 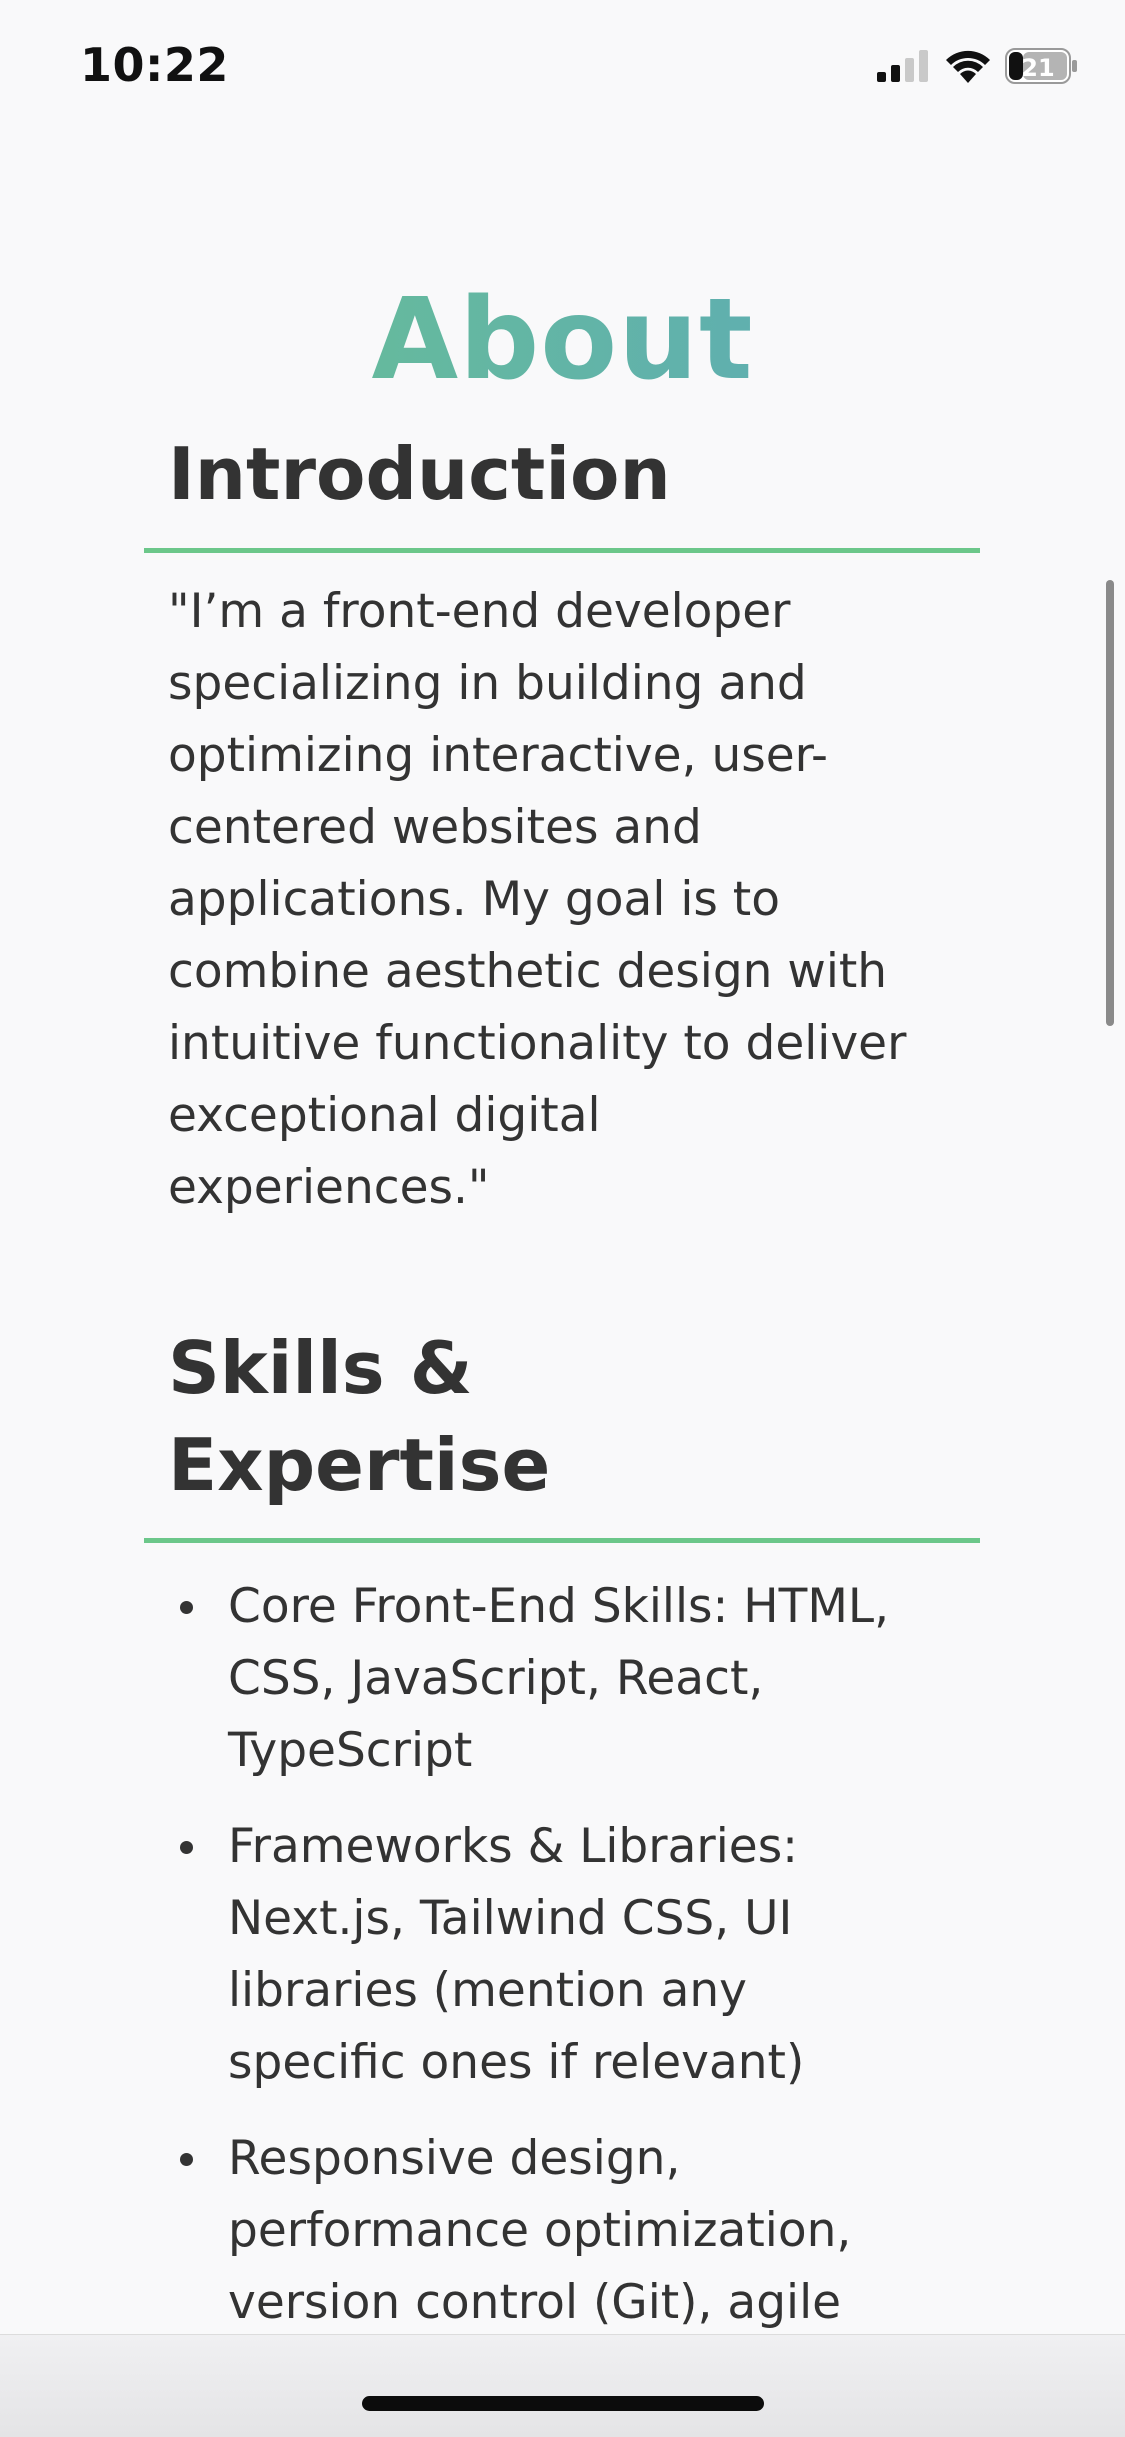 What do you see at coordinates (563, 2403) in the screenshot?
I see `home-indicator` at bounding box center [563, 2403].